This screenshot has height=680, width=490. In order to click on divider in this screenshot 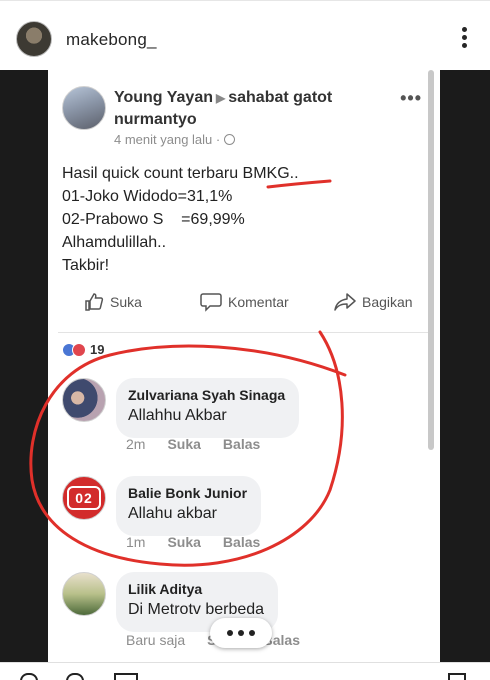, I will do `click(244, 332)`.